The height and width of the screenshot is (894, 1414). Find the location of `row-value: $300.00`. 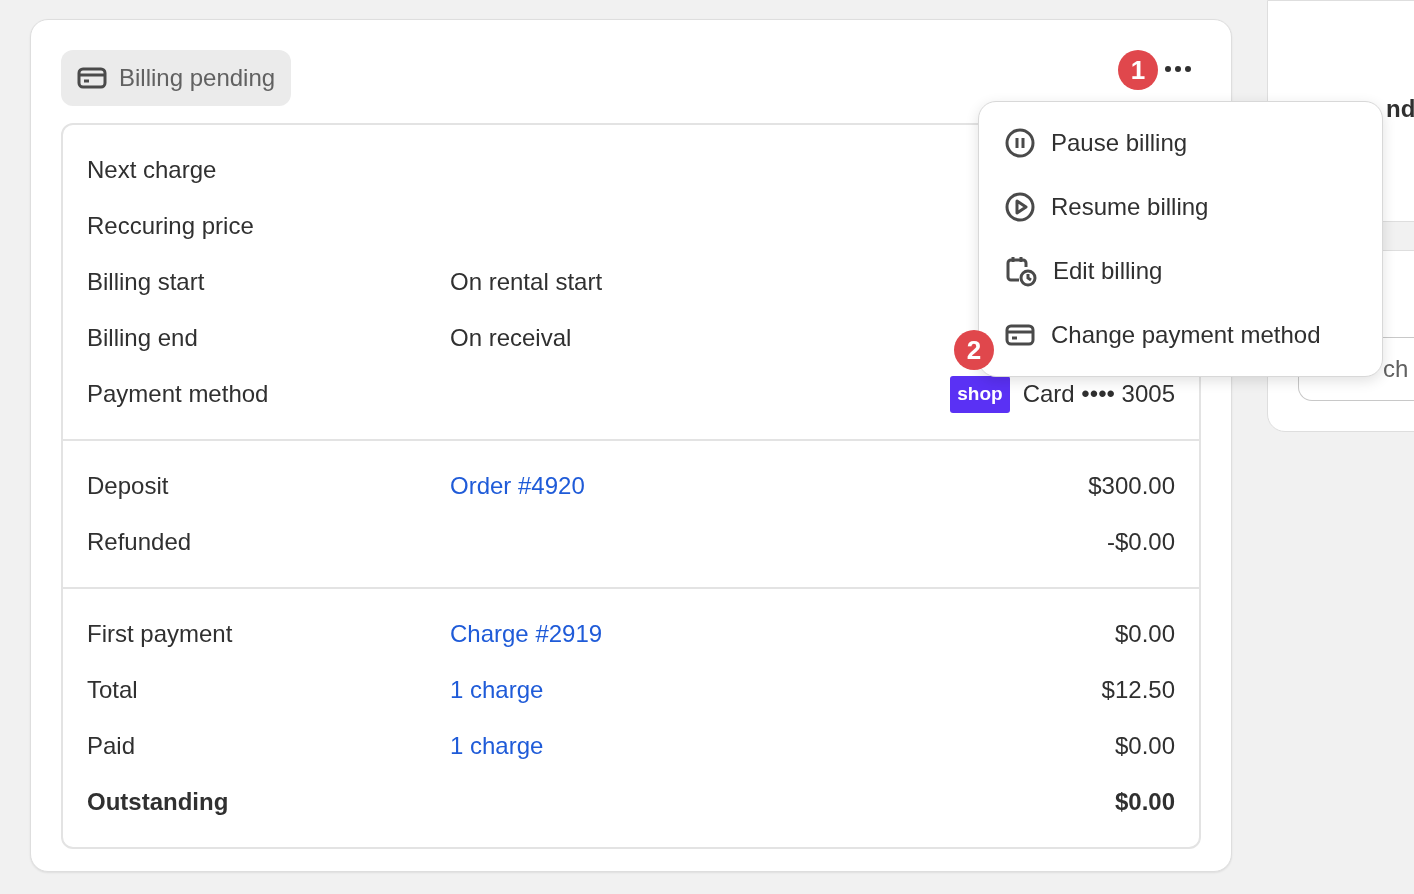

row-value: $300.00 is located at coordinates (1131, 486).